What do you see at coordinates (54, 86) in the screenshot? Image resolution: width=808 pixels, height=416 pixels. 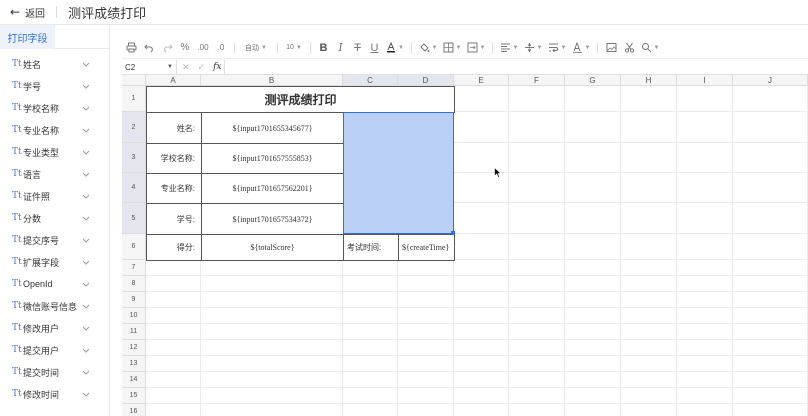 I see `field-item: Tt 学号` at bounding box center [54, 86].